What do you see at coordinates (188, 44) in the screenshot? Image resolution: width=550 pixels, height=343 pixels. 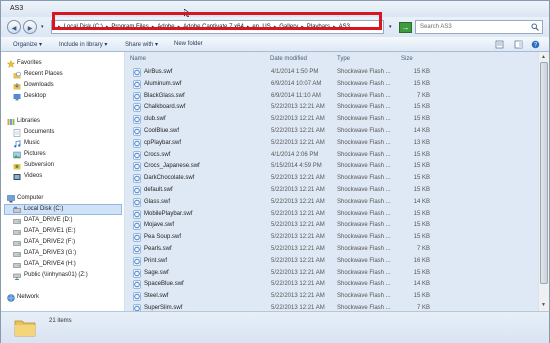 I see `new-folder-button: New folder` at bounding box center [188, 44].